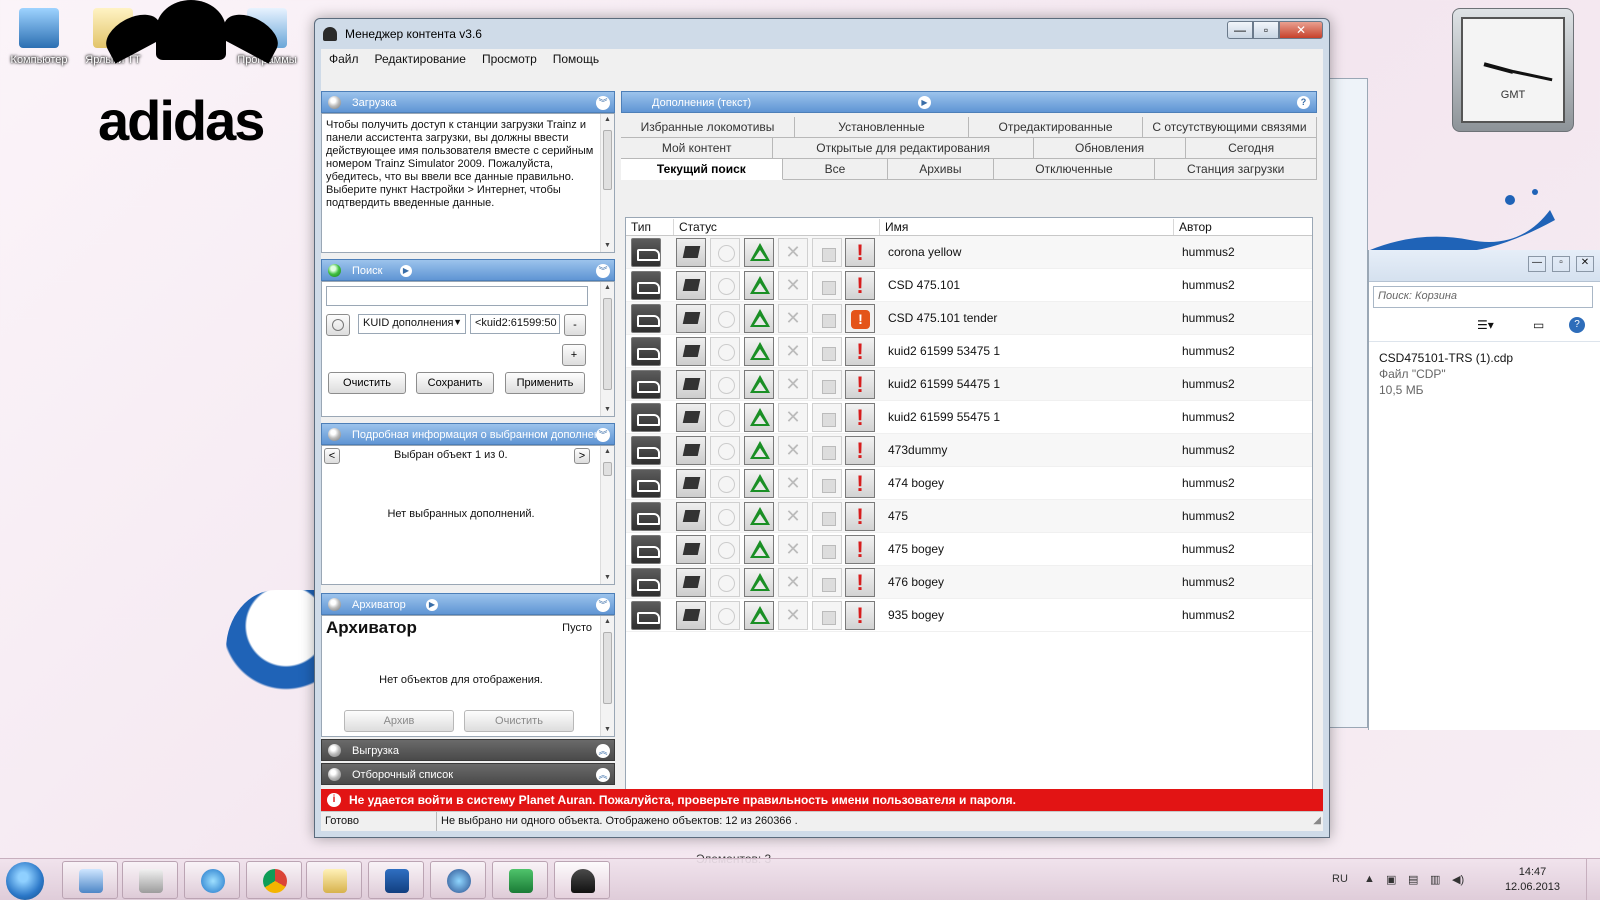 The height and width of the screenshot is (900, 1600). What do you see at coordinates (1538, 325) in the screenshot?
I see `preview-pane-icon: ▭` at bounding box center [1538, 325].